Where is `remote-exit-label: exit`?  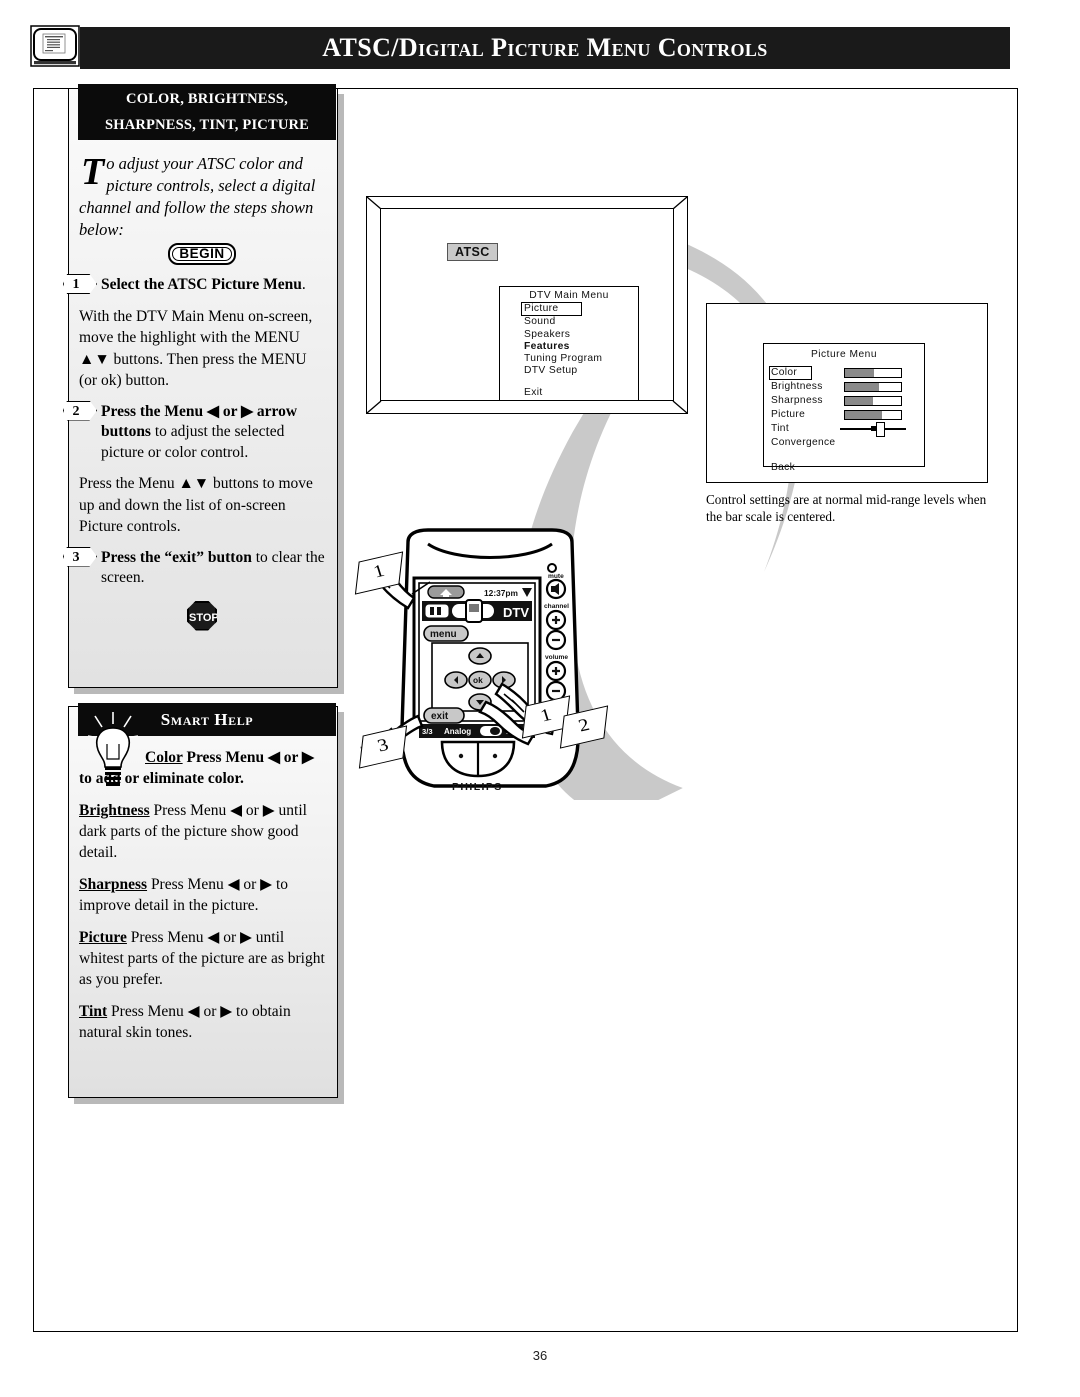 remote-exit-label: exit is located at coordinates (440, 716).